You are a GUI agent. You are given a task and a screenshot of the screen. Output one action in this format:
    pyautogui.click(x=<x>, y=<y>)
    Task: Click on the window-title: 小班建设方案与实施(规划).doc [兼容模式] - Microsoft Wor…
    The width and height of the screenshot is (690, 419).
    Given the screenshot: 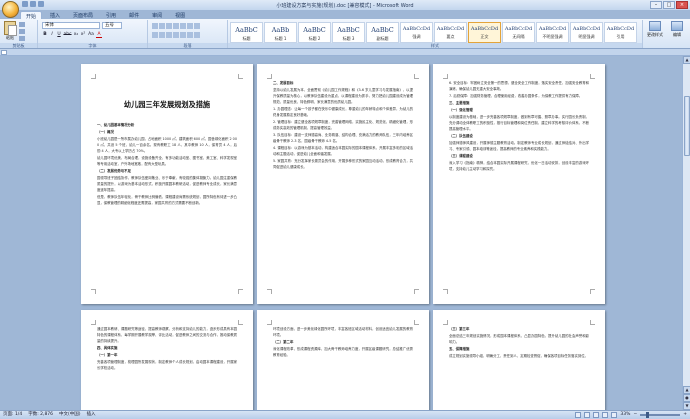 What is the action you would take?
    pyautogui.click(x=345, y=6)
    